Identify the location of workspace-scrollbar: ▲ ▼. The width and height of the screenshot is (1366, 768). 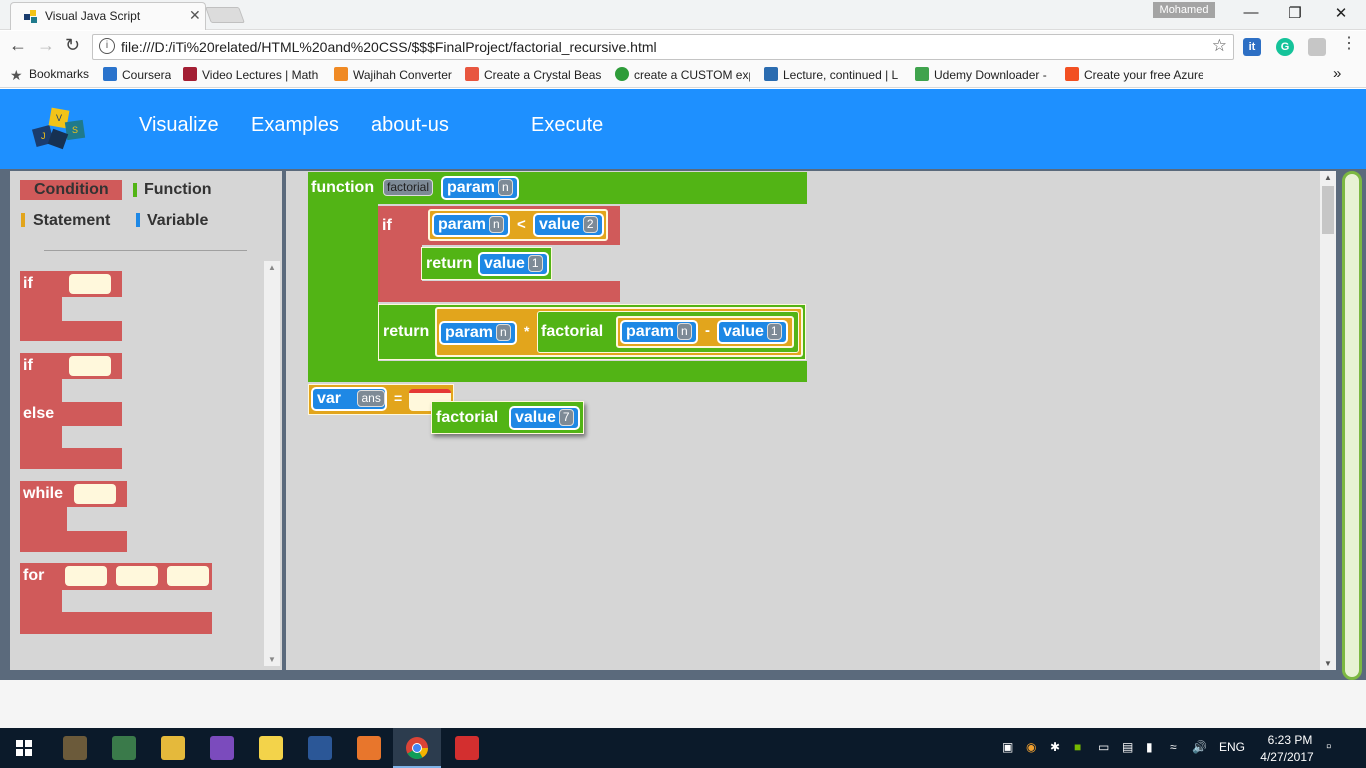
(1328, 420).